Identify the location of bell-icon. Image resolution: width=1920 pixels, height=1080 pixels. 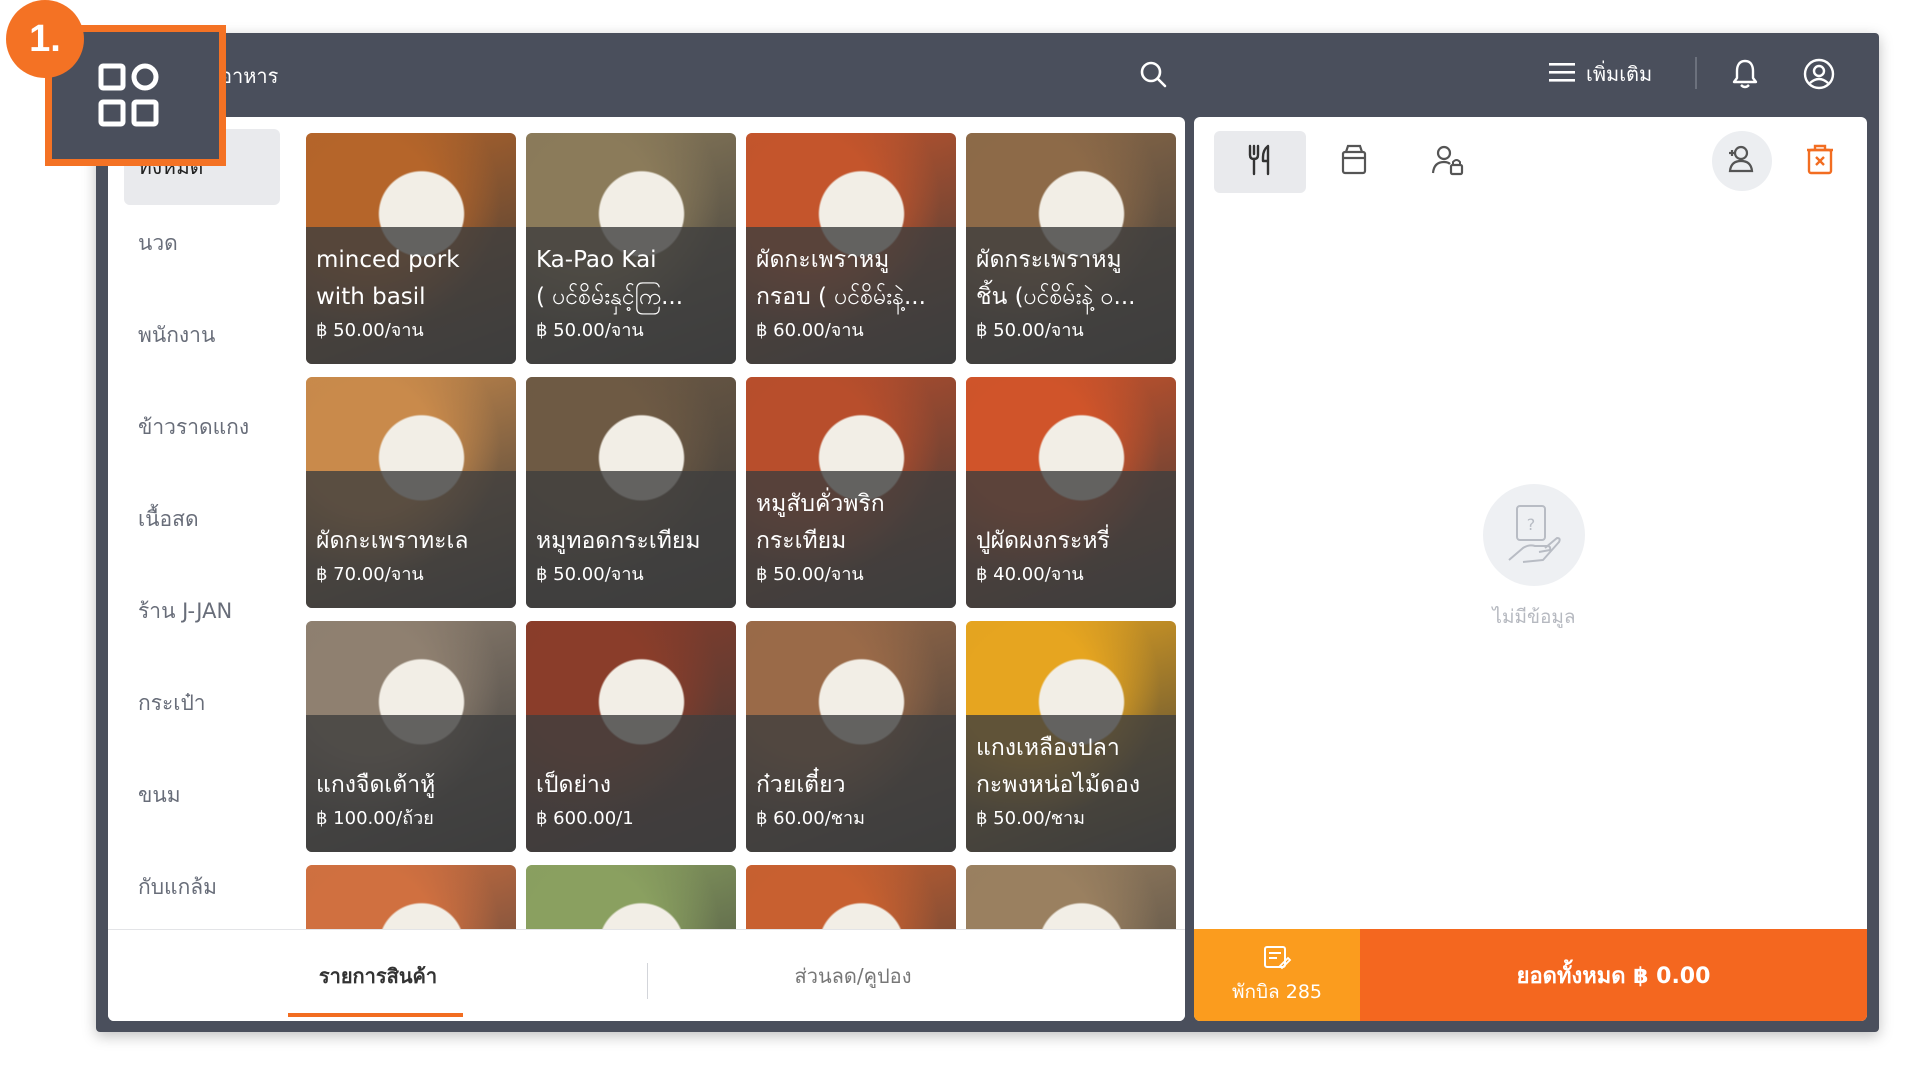
(1745, 74).